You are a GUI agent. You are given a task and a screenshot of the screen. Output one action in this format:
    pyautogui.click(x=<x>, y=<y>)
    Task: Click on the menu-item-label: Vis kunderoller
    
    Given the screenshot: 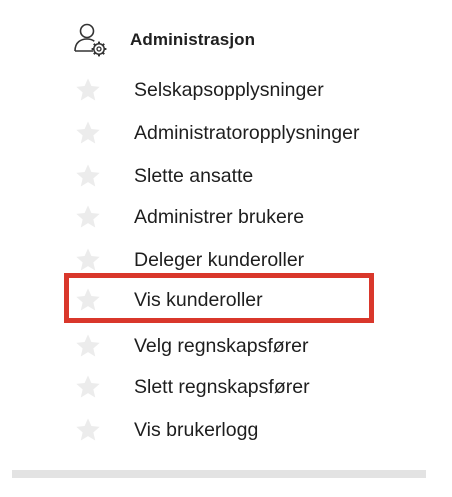 What is the action you would take?
    pyautogui.click(x=198, y=300)
    